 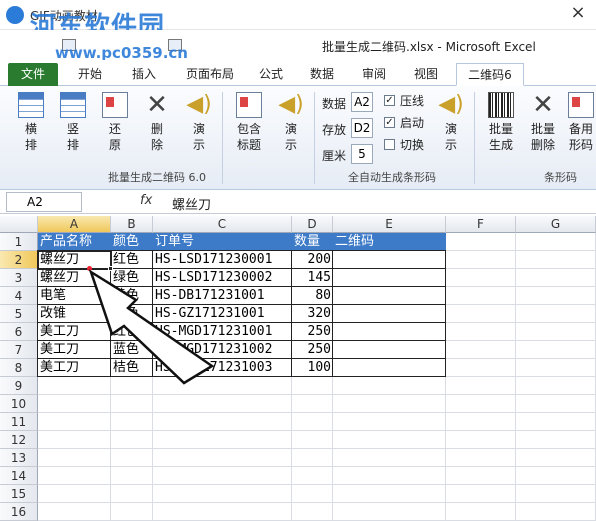 What do you see at coordinates (15, 15) in the screenshot?
I see `app-icon` at bounding box center [15, 15].